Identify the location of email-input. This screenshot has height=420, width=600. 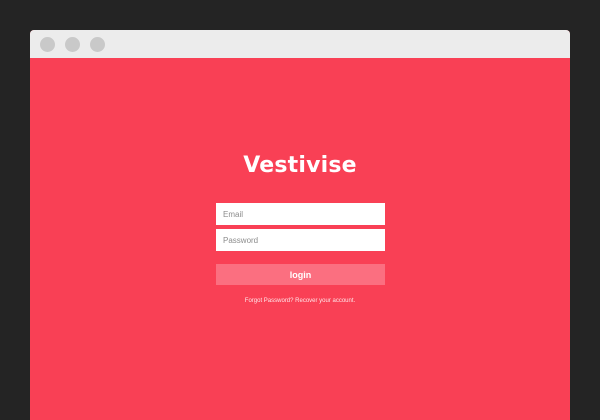
(300, 214).